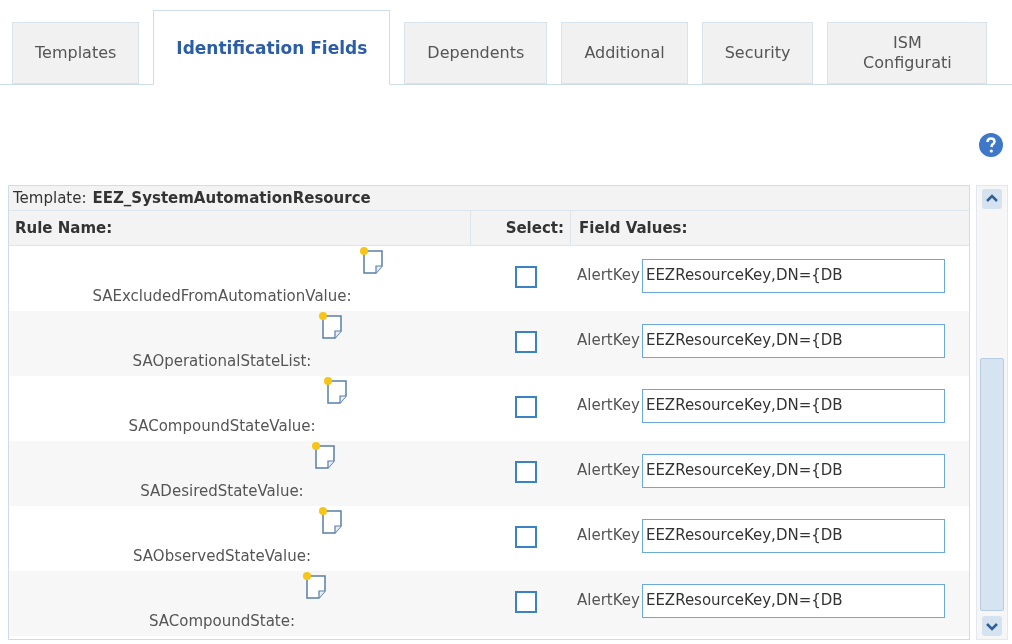 The width and height of the screenshot is (1012, 644). I want to click on rule-name: SADesiredStateValue:, so click(222, 491).